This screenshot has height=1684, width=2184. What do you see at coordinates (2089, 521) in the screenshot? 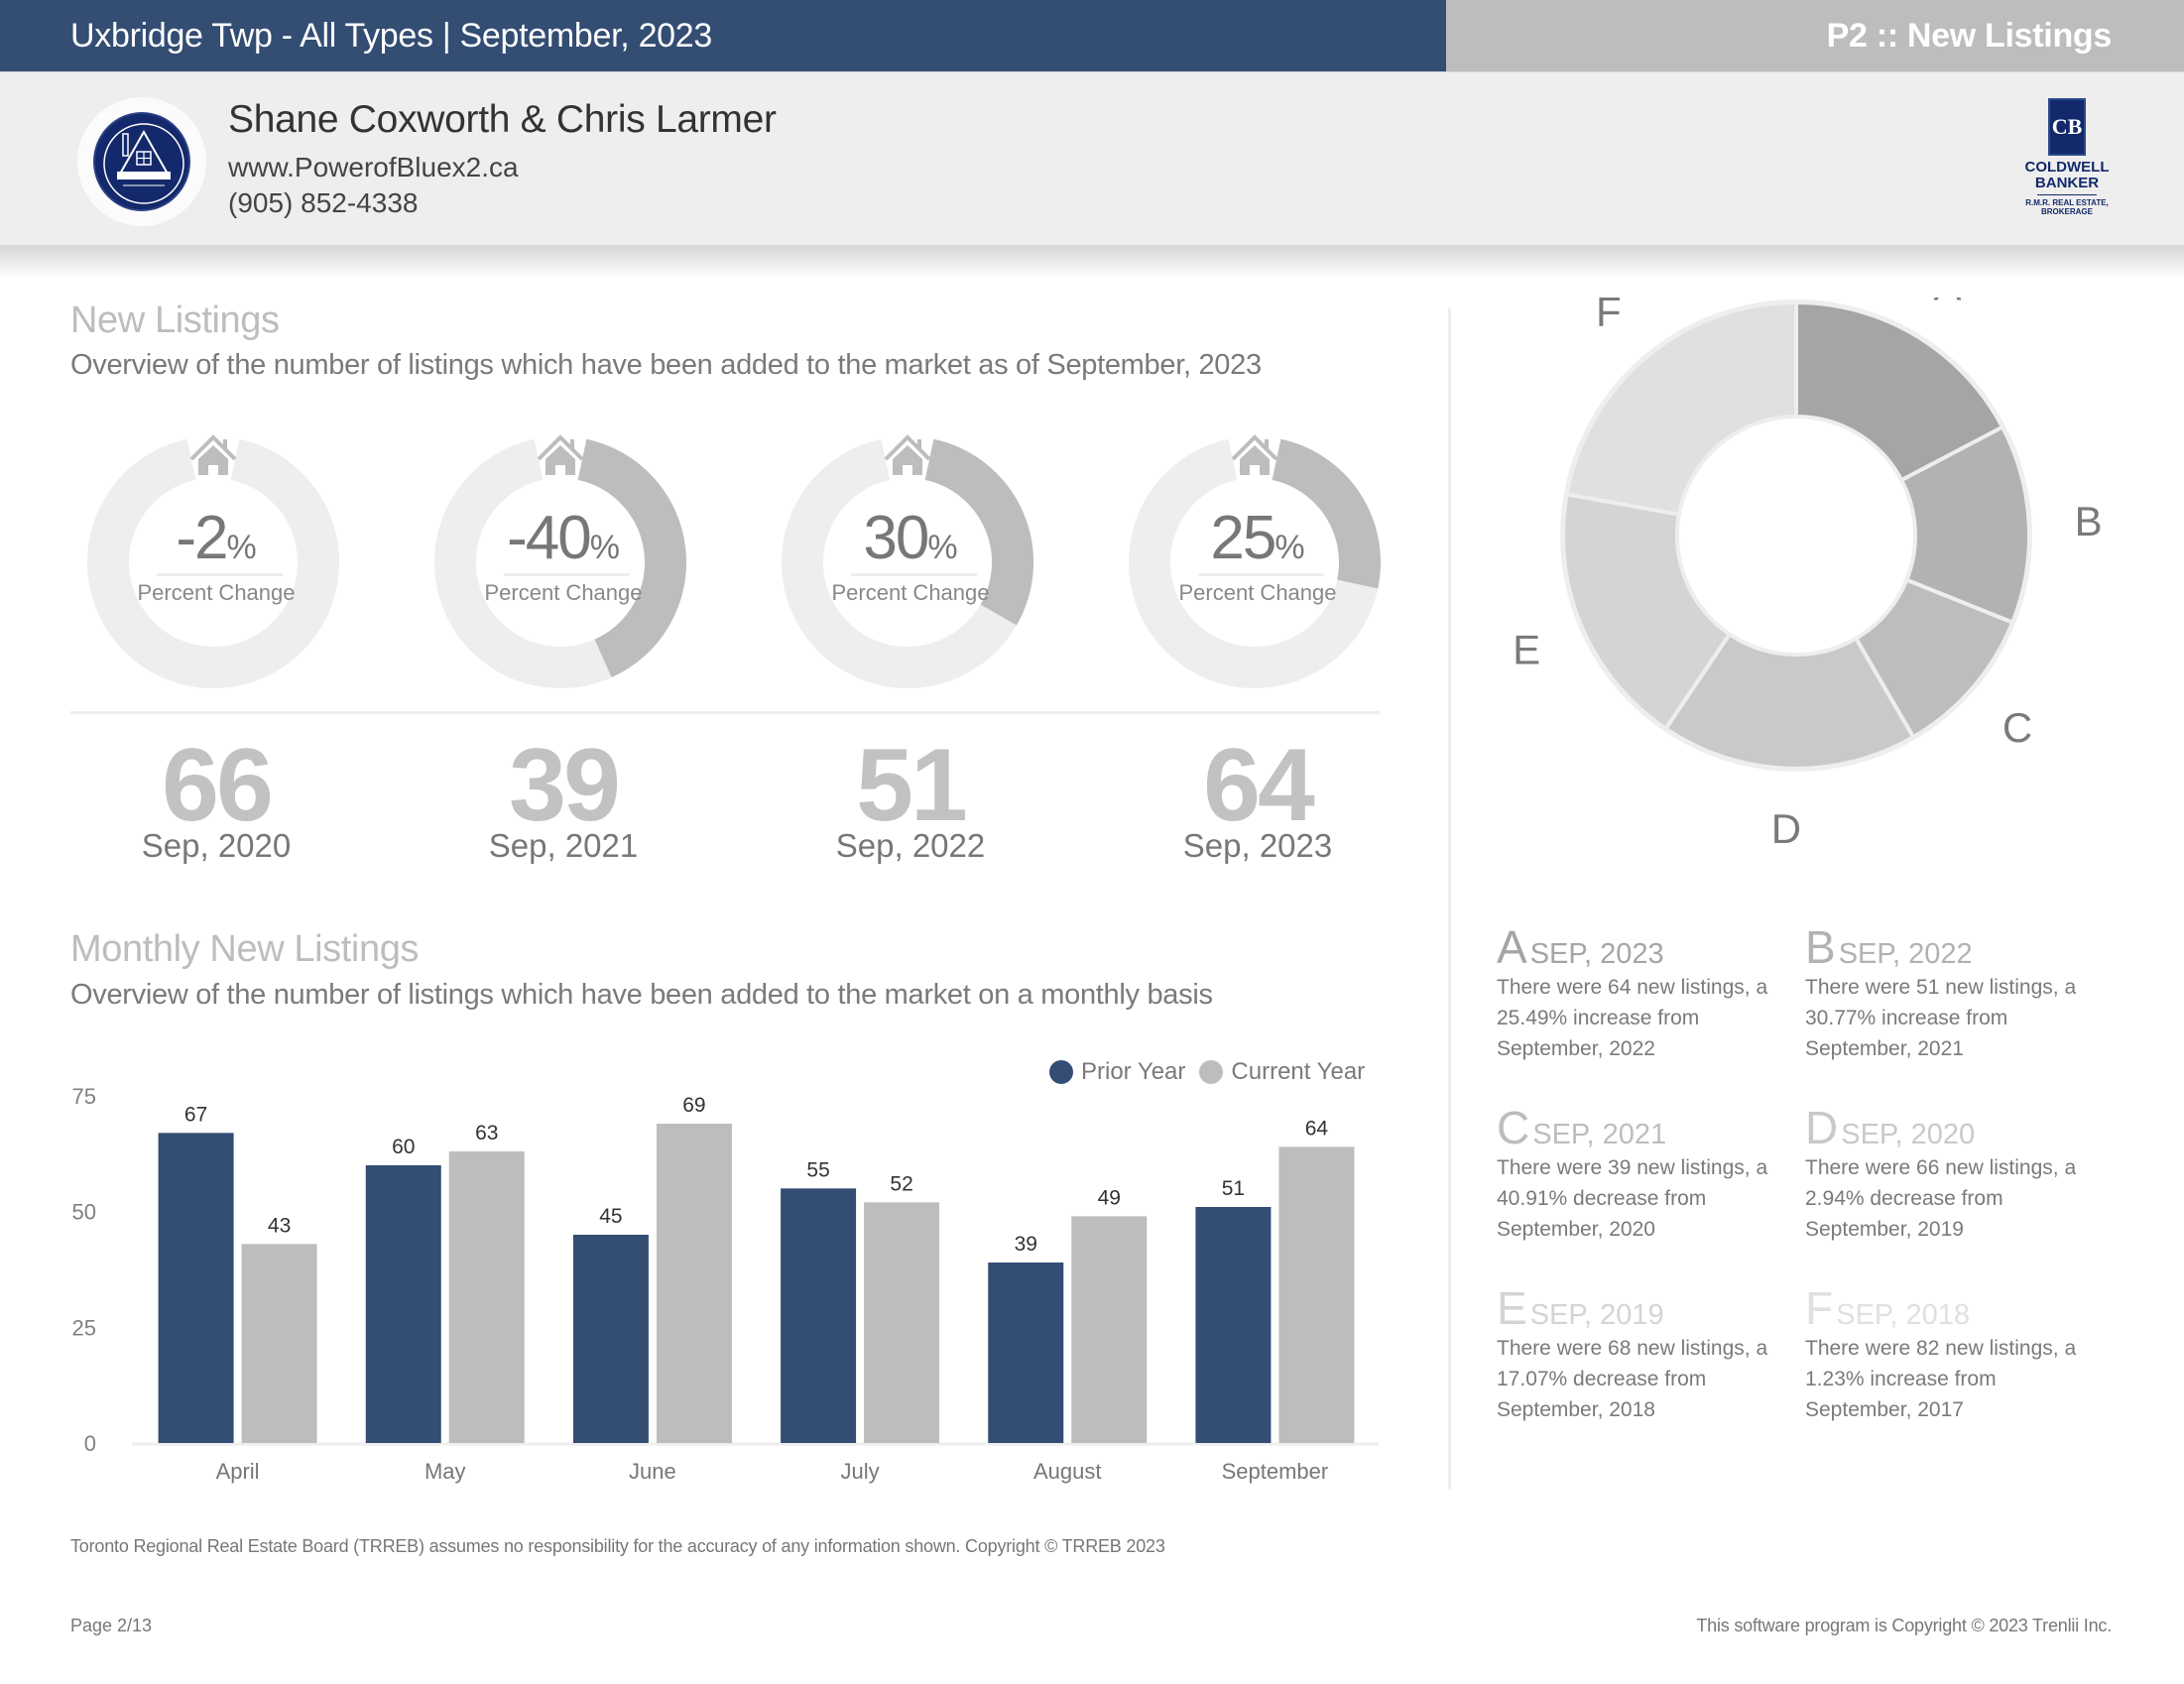
I see `donut-slice-label: B` at bounding box center [2089, 521].